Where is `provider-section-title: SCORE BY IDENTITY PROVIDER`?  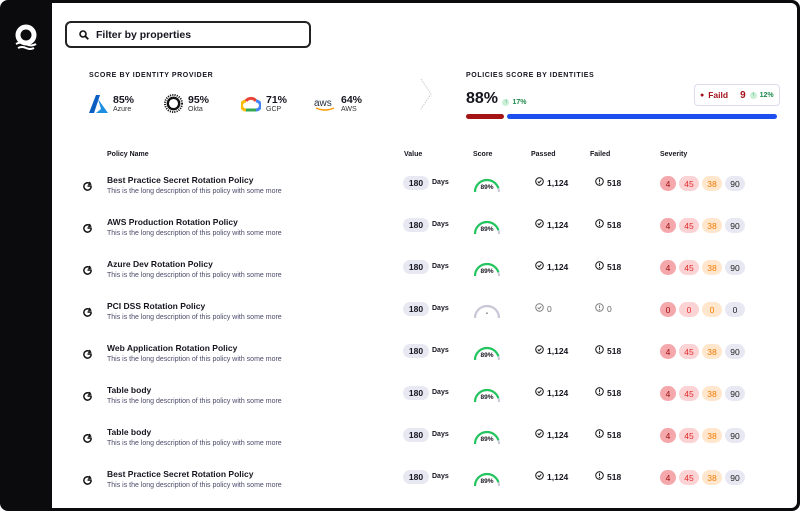 provider-section-title: SCORE BY IDENTITY PROVIDER is located at coordinates (151, 75).